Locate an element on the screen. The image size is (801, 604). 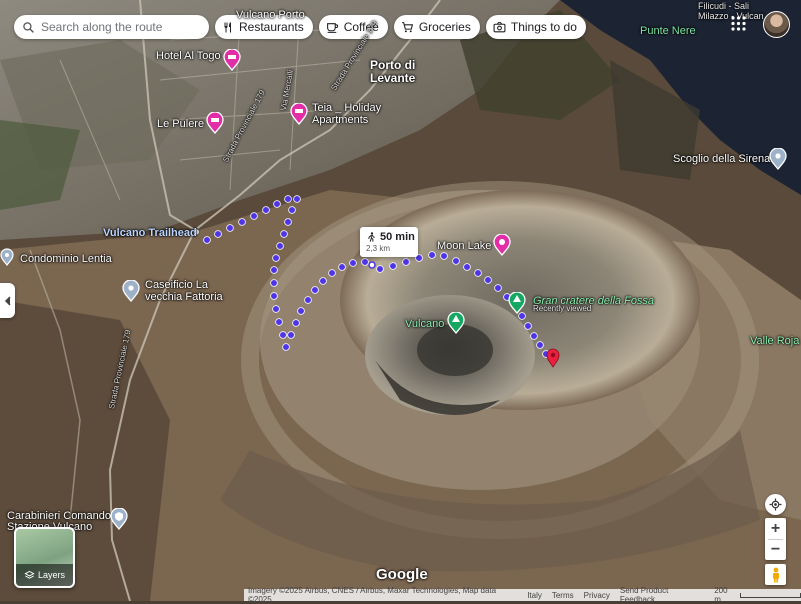
search-along-route-input: Search along the route is located at coordinates (111, 27).